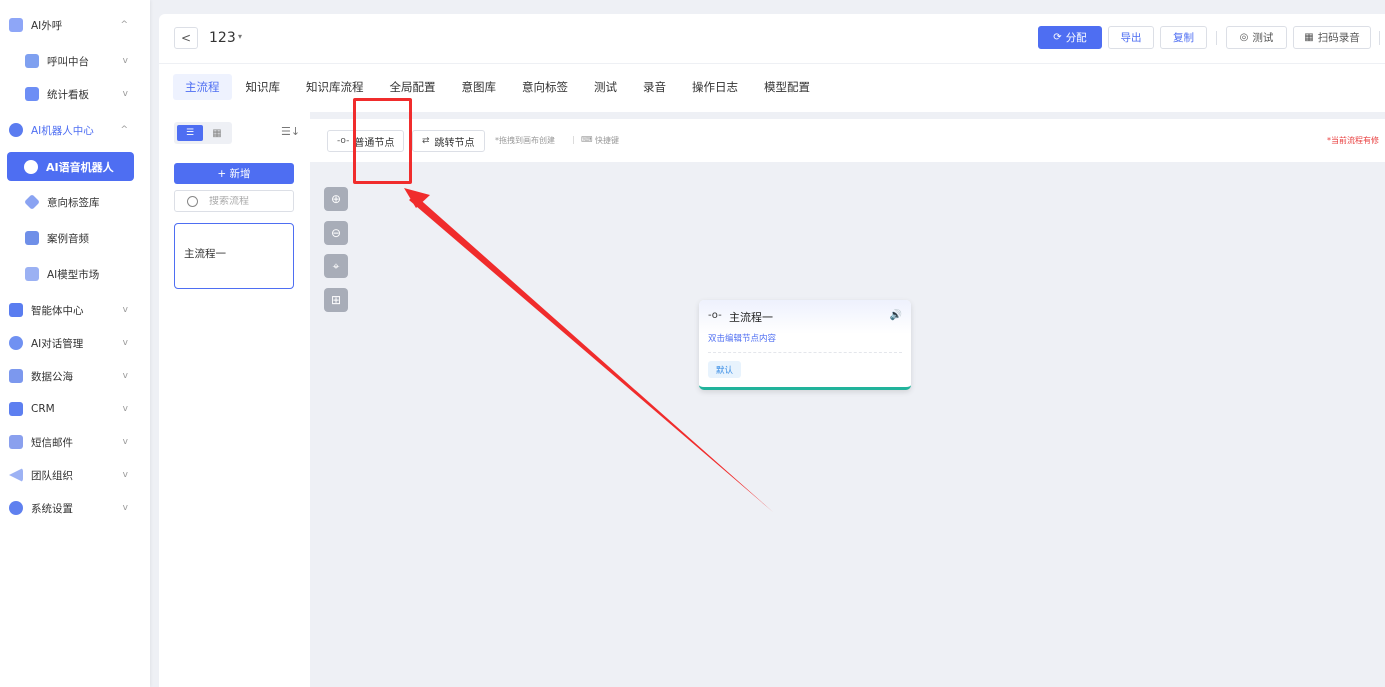 The width and height of the screenshot is (1385, 687). Describe the element at coordinates (742, 339) in the screenshot. I see `node-description: 双击编辑节点内容` at that location.